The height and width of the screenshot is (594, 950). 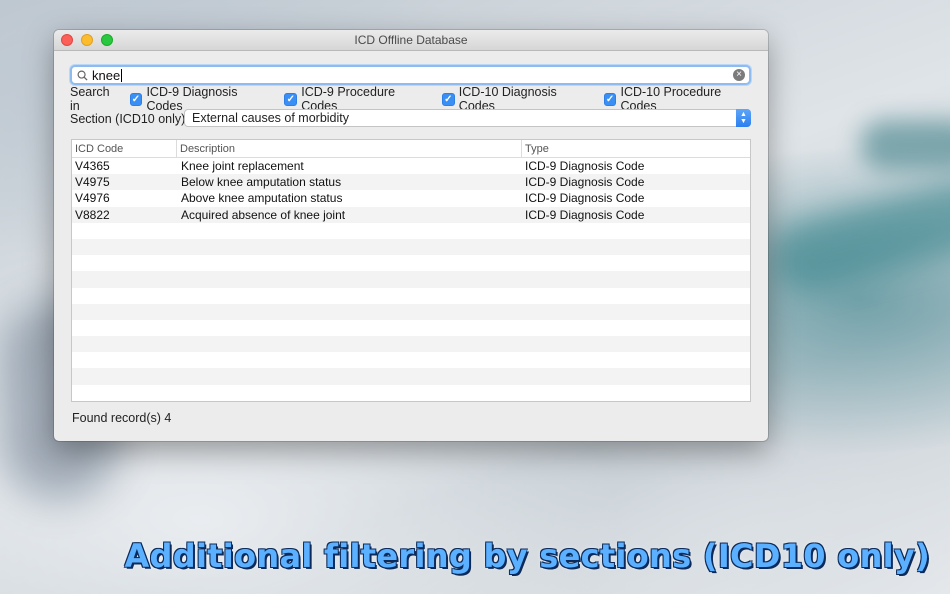 I want to click on minimize-window-button, so click(x=87, y=40).